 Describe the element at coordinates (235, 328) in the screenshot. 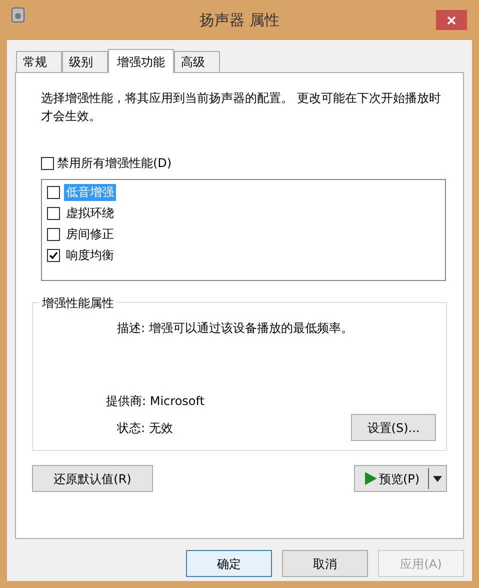

I see `description-text: 描述: 增强可以通过该设备播放的最低频率。` at that location.